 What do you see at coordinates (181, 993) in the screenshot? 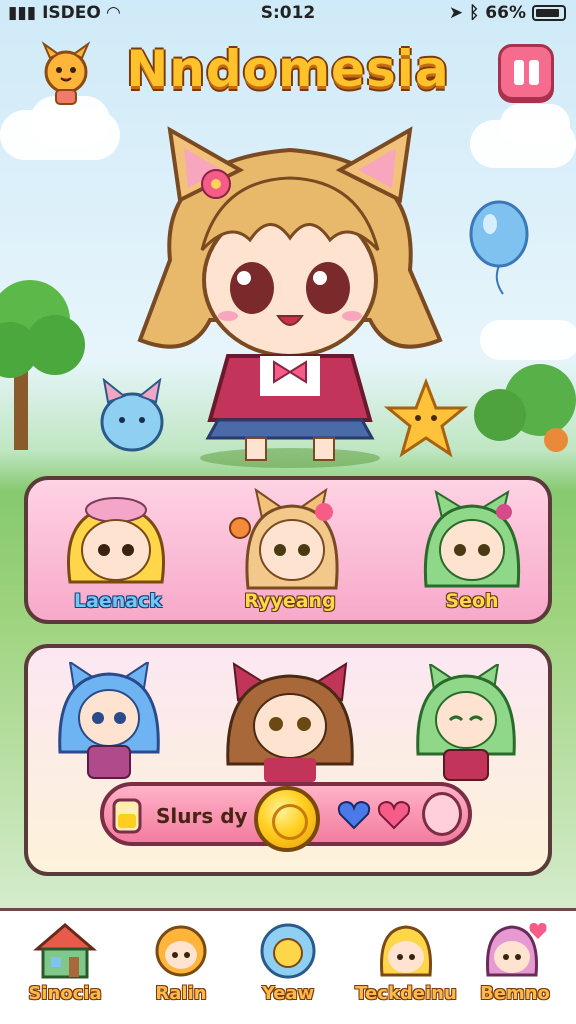
I see `nav-label: Ralin` at bounding box center [181, 993].